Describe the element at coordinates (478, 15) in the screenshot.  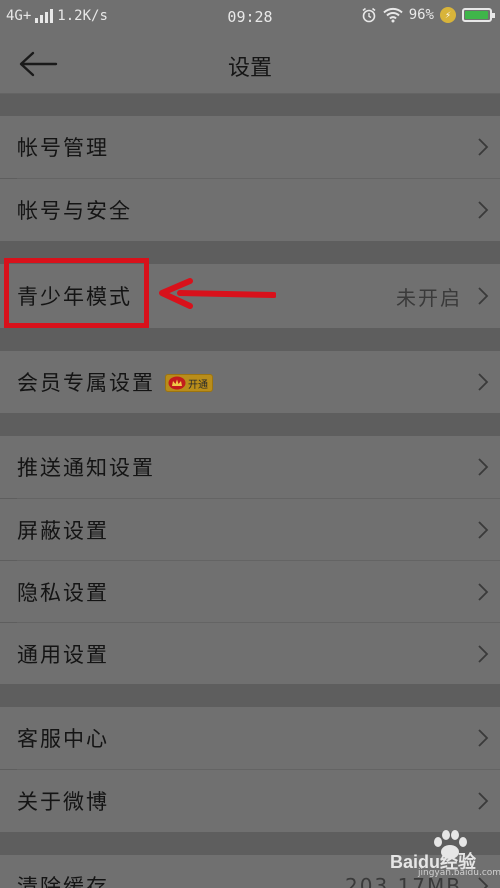
I see `battery-icon` at that location.